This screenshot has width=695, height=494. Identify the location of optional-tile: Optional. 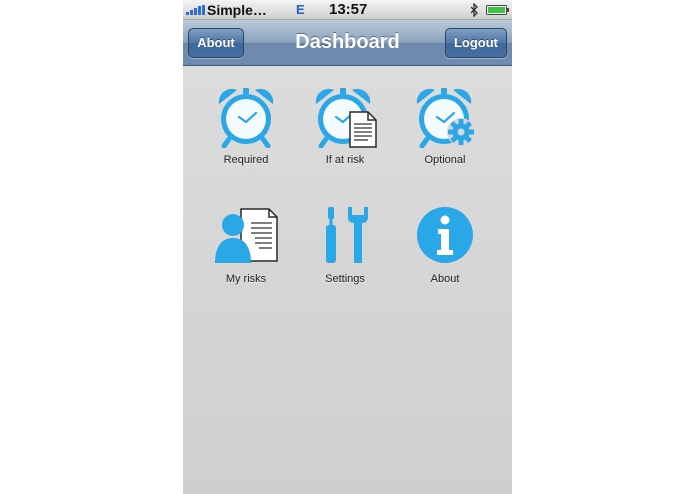
(445, 134).